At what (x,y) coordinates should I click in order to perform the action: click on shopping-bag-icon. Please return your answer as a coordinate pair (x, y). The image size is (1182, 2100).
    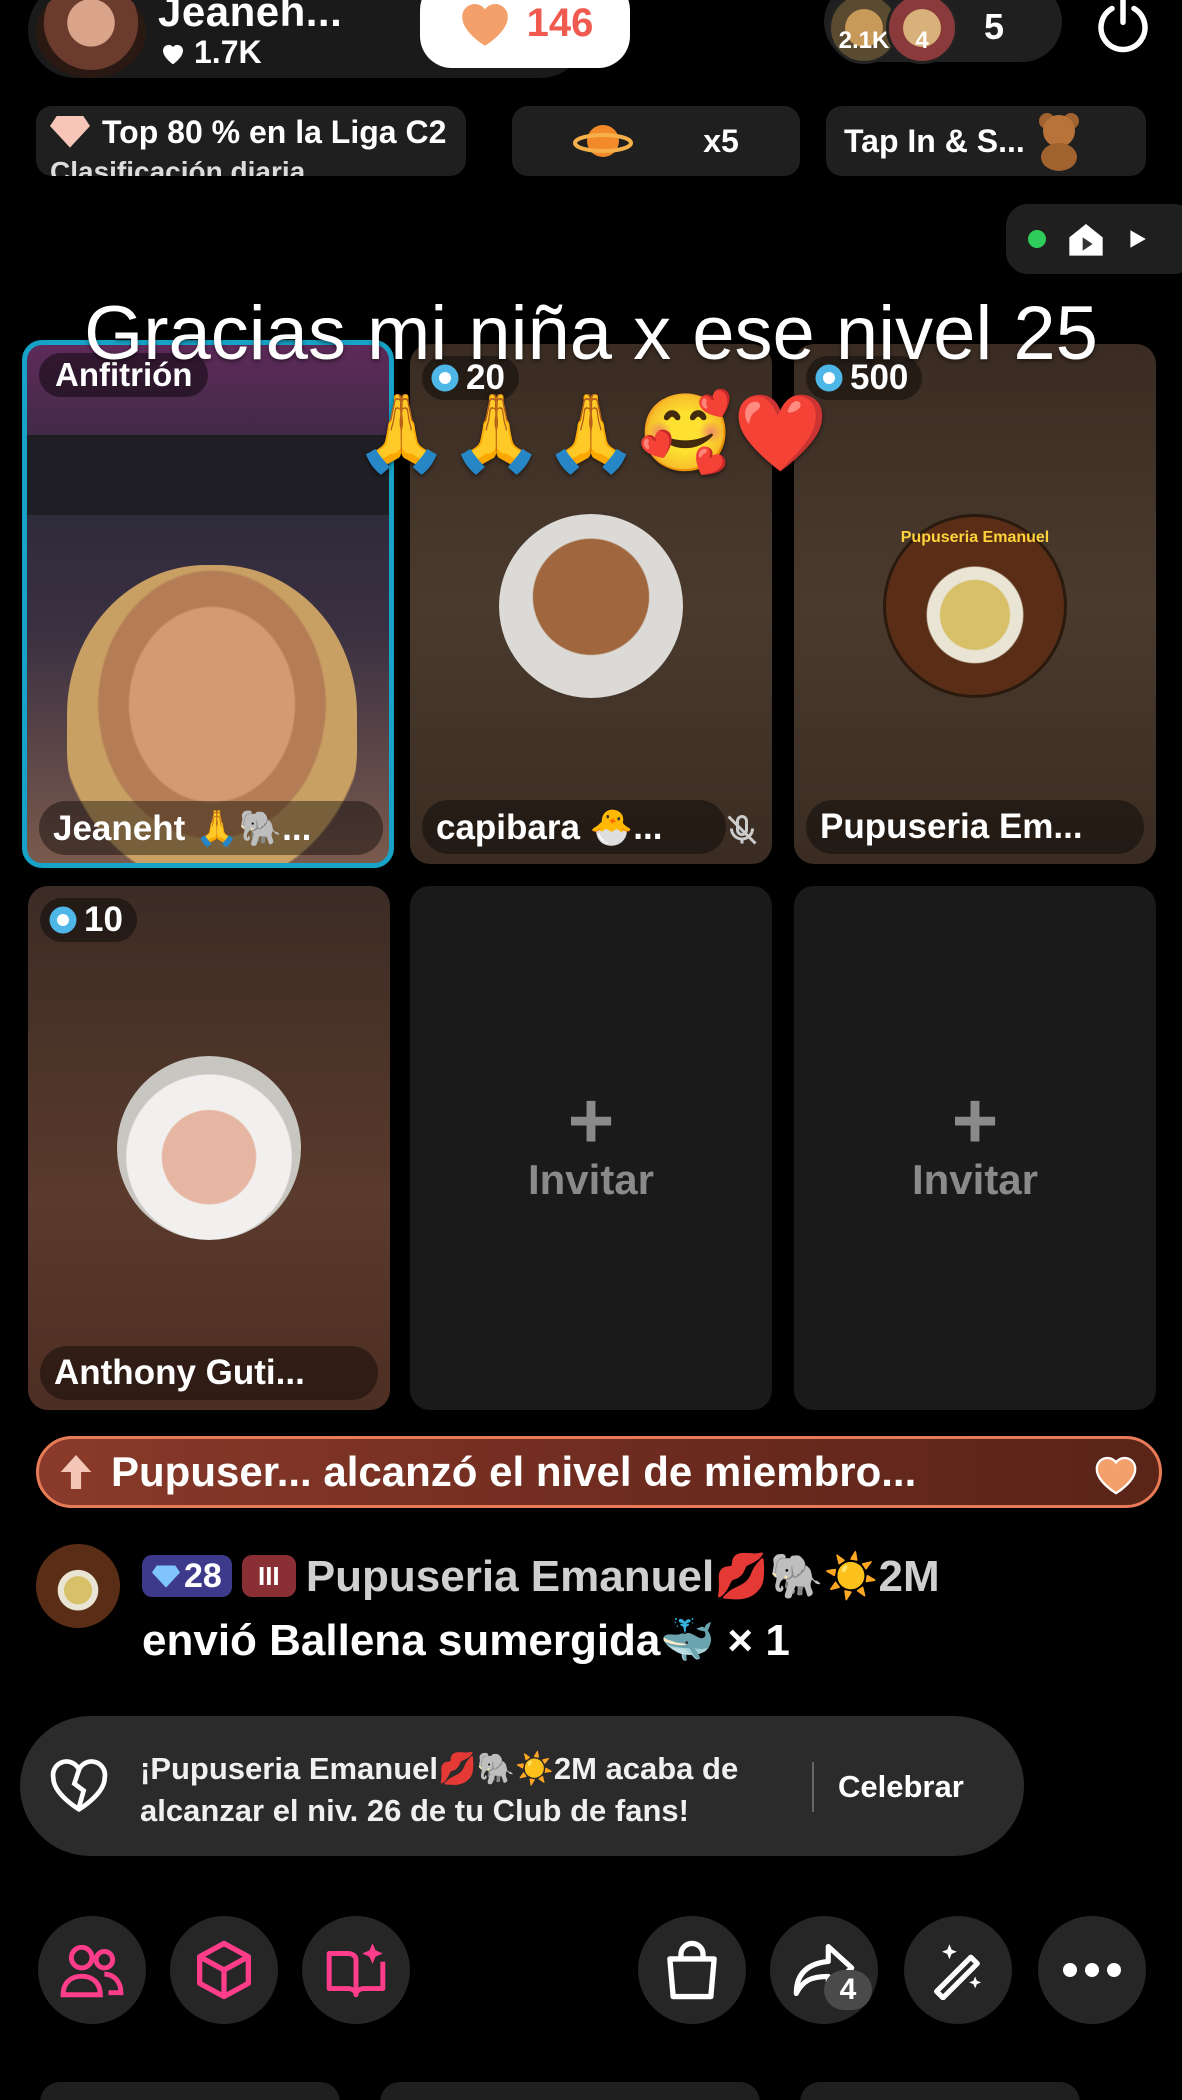
    Looking at the image, I should click on (692, 1970).